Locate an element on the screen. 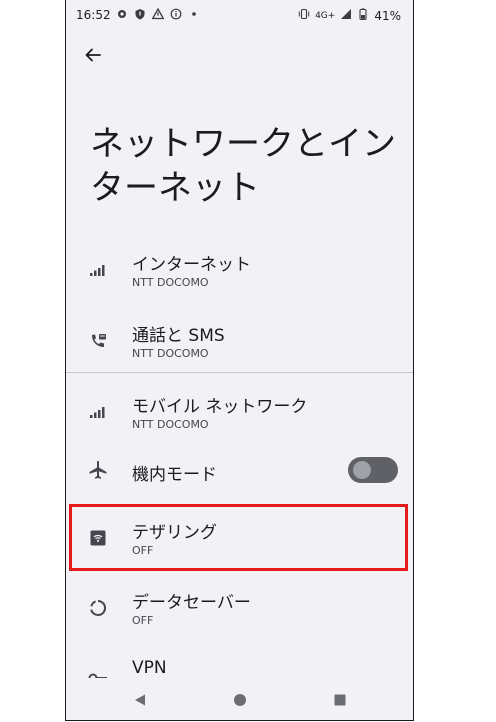  mobile-network-subtitle: NTT DOCOMO is located at coordinates (170, 424).